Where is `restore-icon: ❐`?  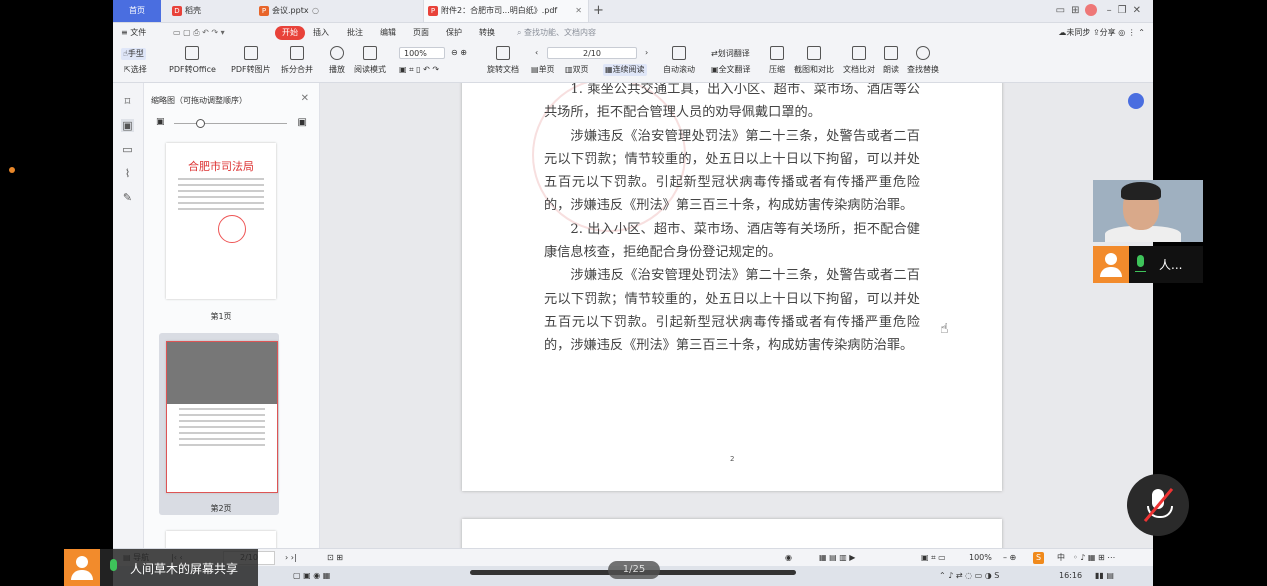 restore-icon: ❐ is located at coordinates (1125, 10).